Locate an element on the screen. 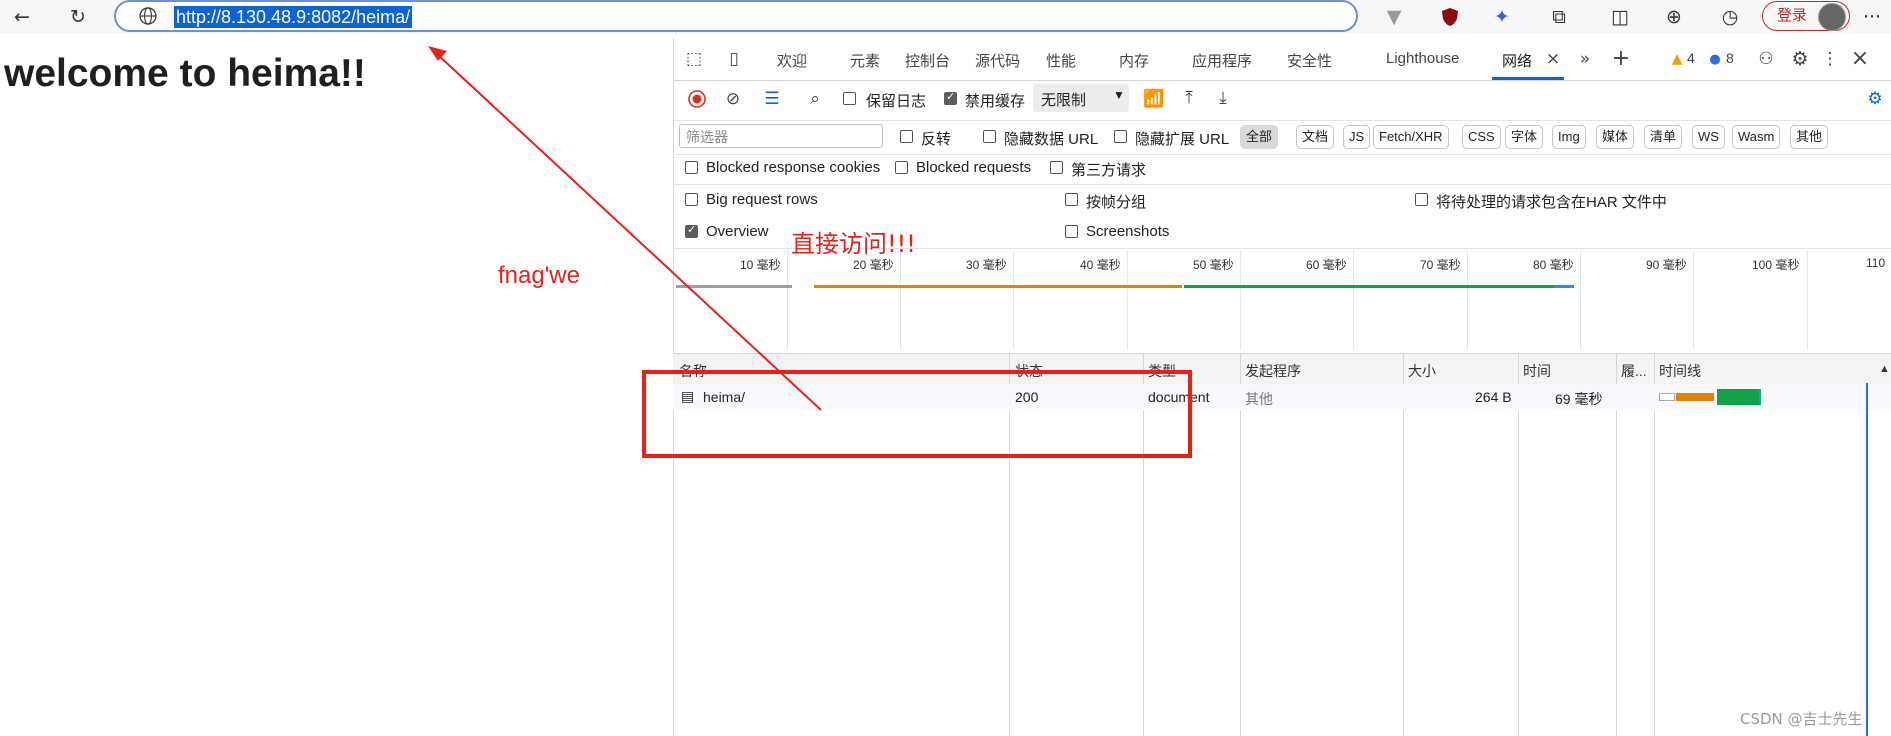 This screenshot has height=736, width=1891. annotation-arrow-line is located at coordinates (629, 232).